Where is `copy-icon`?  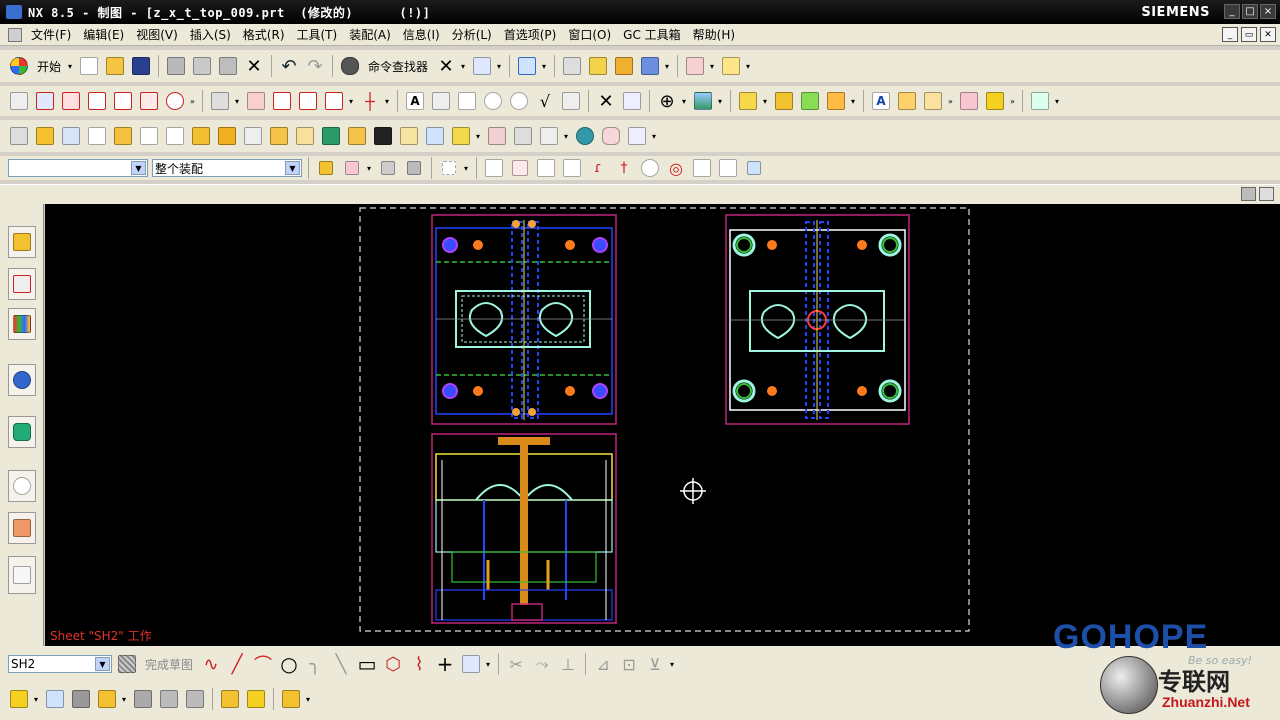 copy-icon is located at coordinates (202, 66).